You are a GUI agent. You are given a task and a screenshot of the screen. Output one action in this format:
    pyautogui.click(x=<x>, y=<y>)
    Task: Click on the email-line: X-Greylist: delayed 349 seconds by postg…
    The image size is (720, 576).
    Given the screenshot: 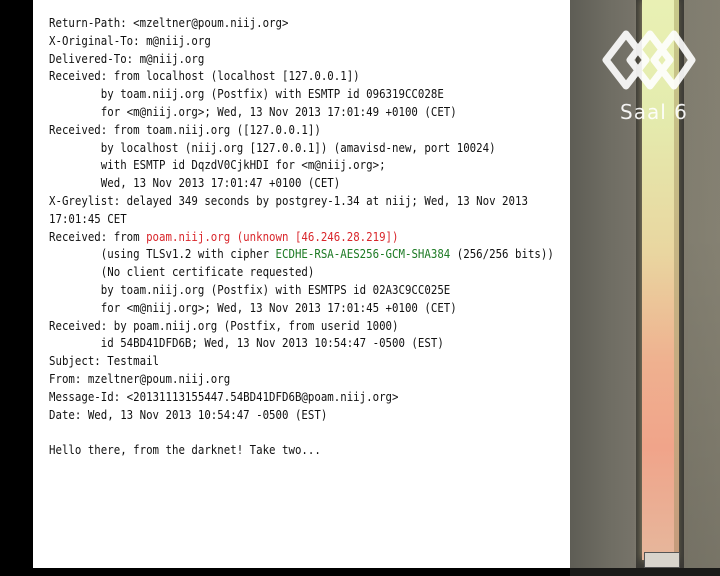 What is the action you would take?
    pyautogui.click(x=301, y=201)
    